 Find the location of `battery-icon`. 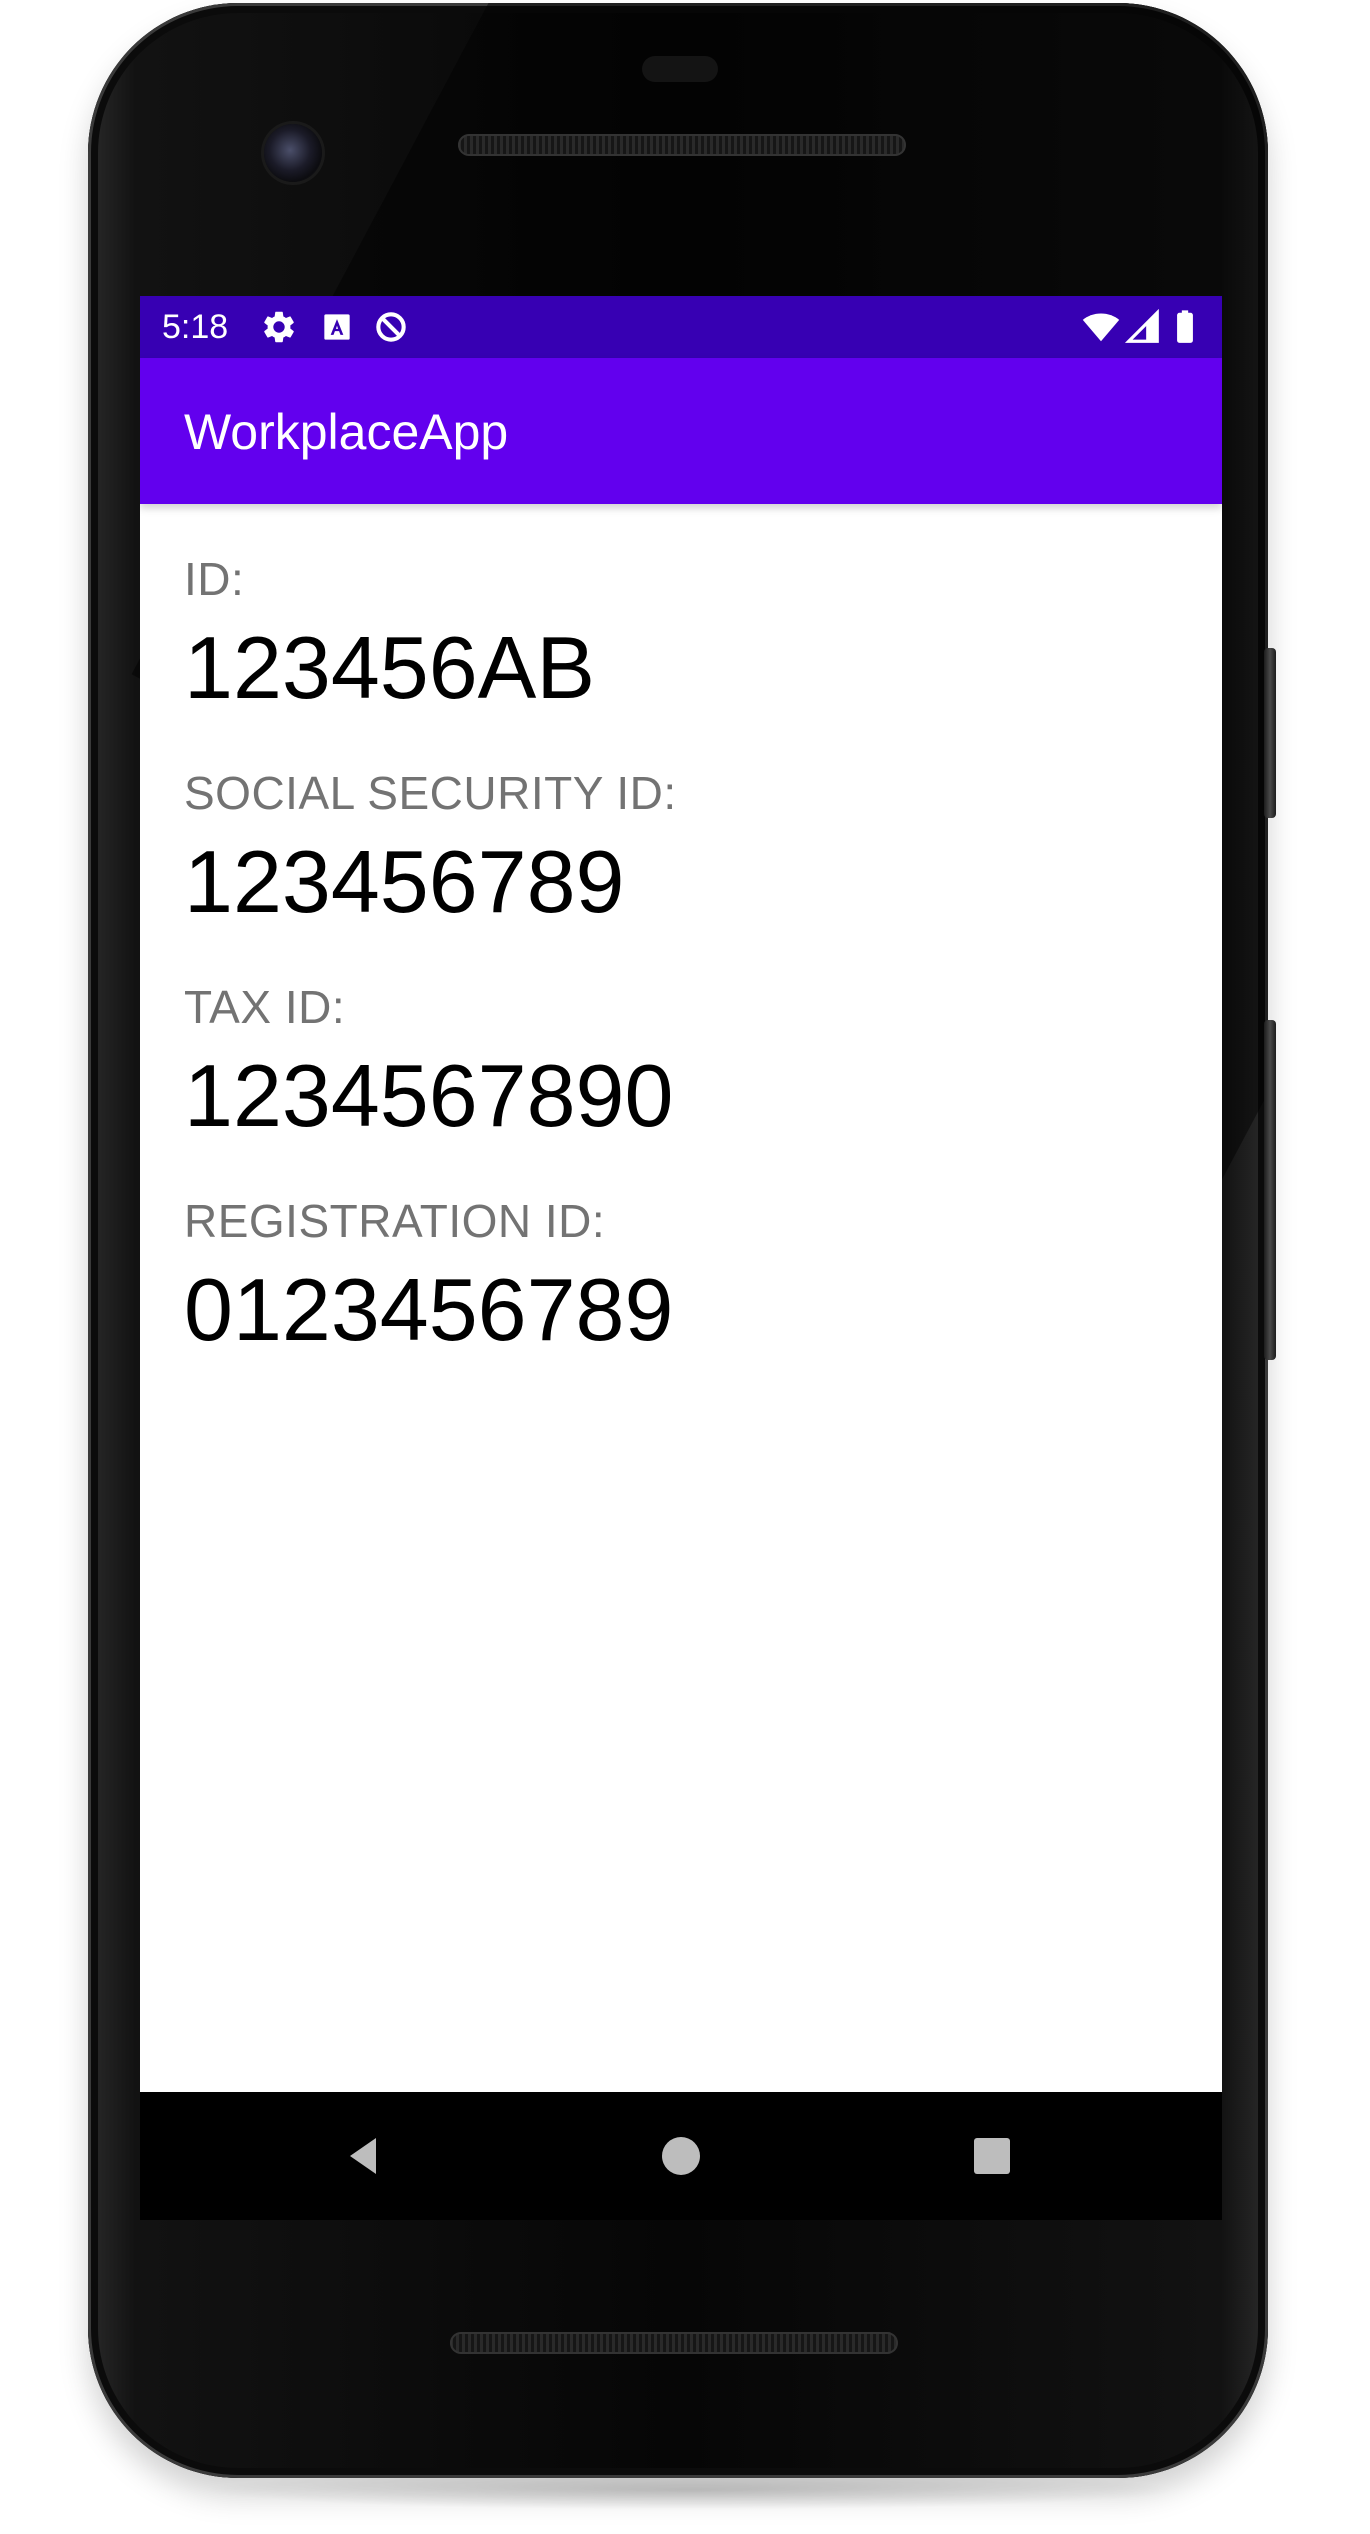

battery-icon is located at coordinates (1185, 326).